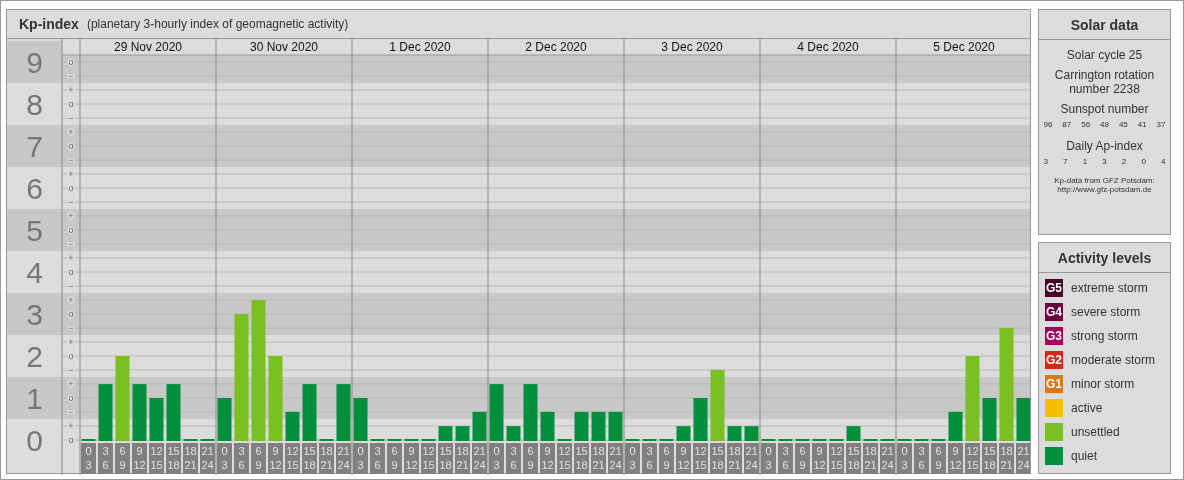 The height and width of the screenshot is (480, 1184). Describe the element at coordinates (828, 46) in the screenshot. I see `day-label: 4 Dec 2020` at that location.